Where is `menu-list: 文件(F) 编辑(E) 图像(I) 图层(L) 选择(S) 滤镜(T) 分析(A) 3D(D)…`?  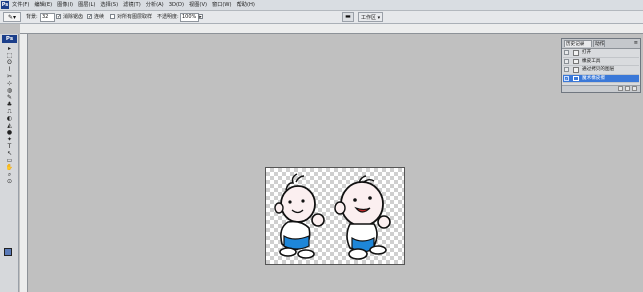
menu-list: 文件(F) 编辑(E) 图像(I) 图层(L) 选择(S) 滤镜(T) 分析(A) 3D(D)… is located at coordinates (136, 5).